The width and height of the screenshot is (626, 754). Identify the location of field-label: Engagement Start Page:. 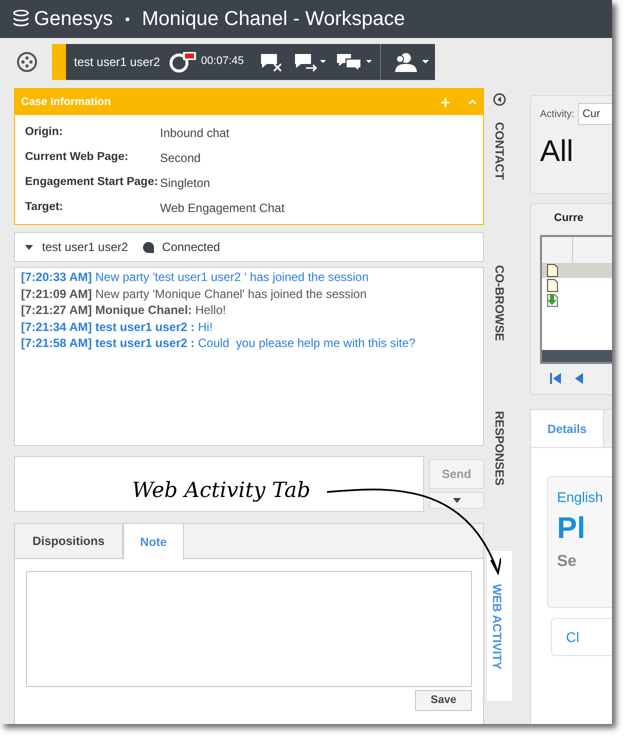
(92, 182).